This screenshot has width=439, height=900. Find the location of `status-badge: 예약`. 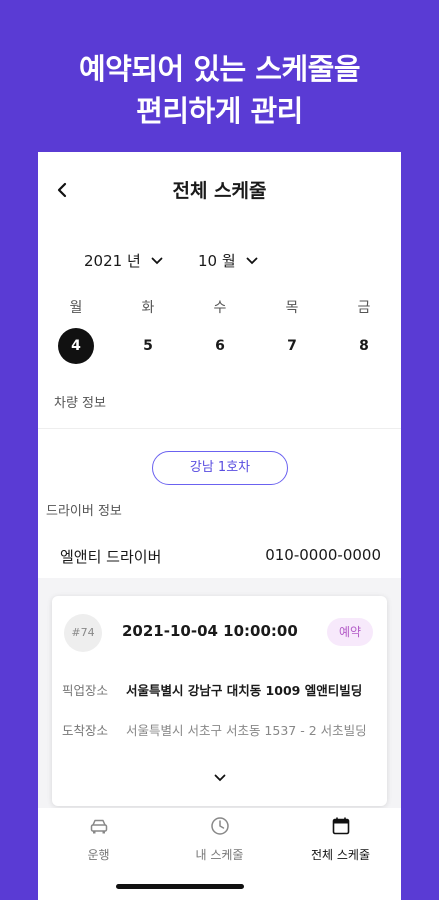

status-badge: 예약 is located at coordinates (350, 632).